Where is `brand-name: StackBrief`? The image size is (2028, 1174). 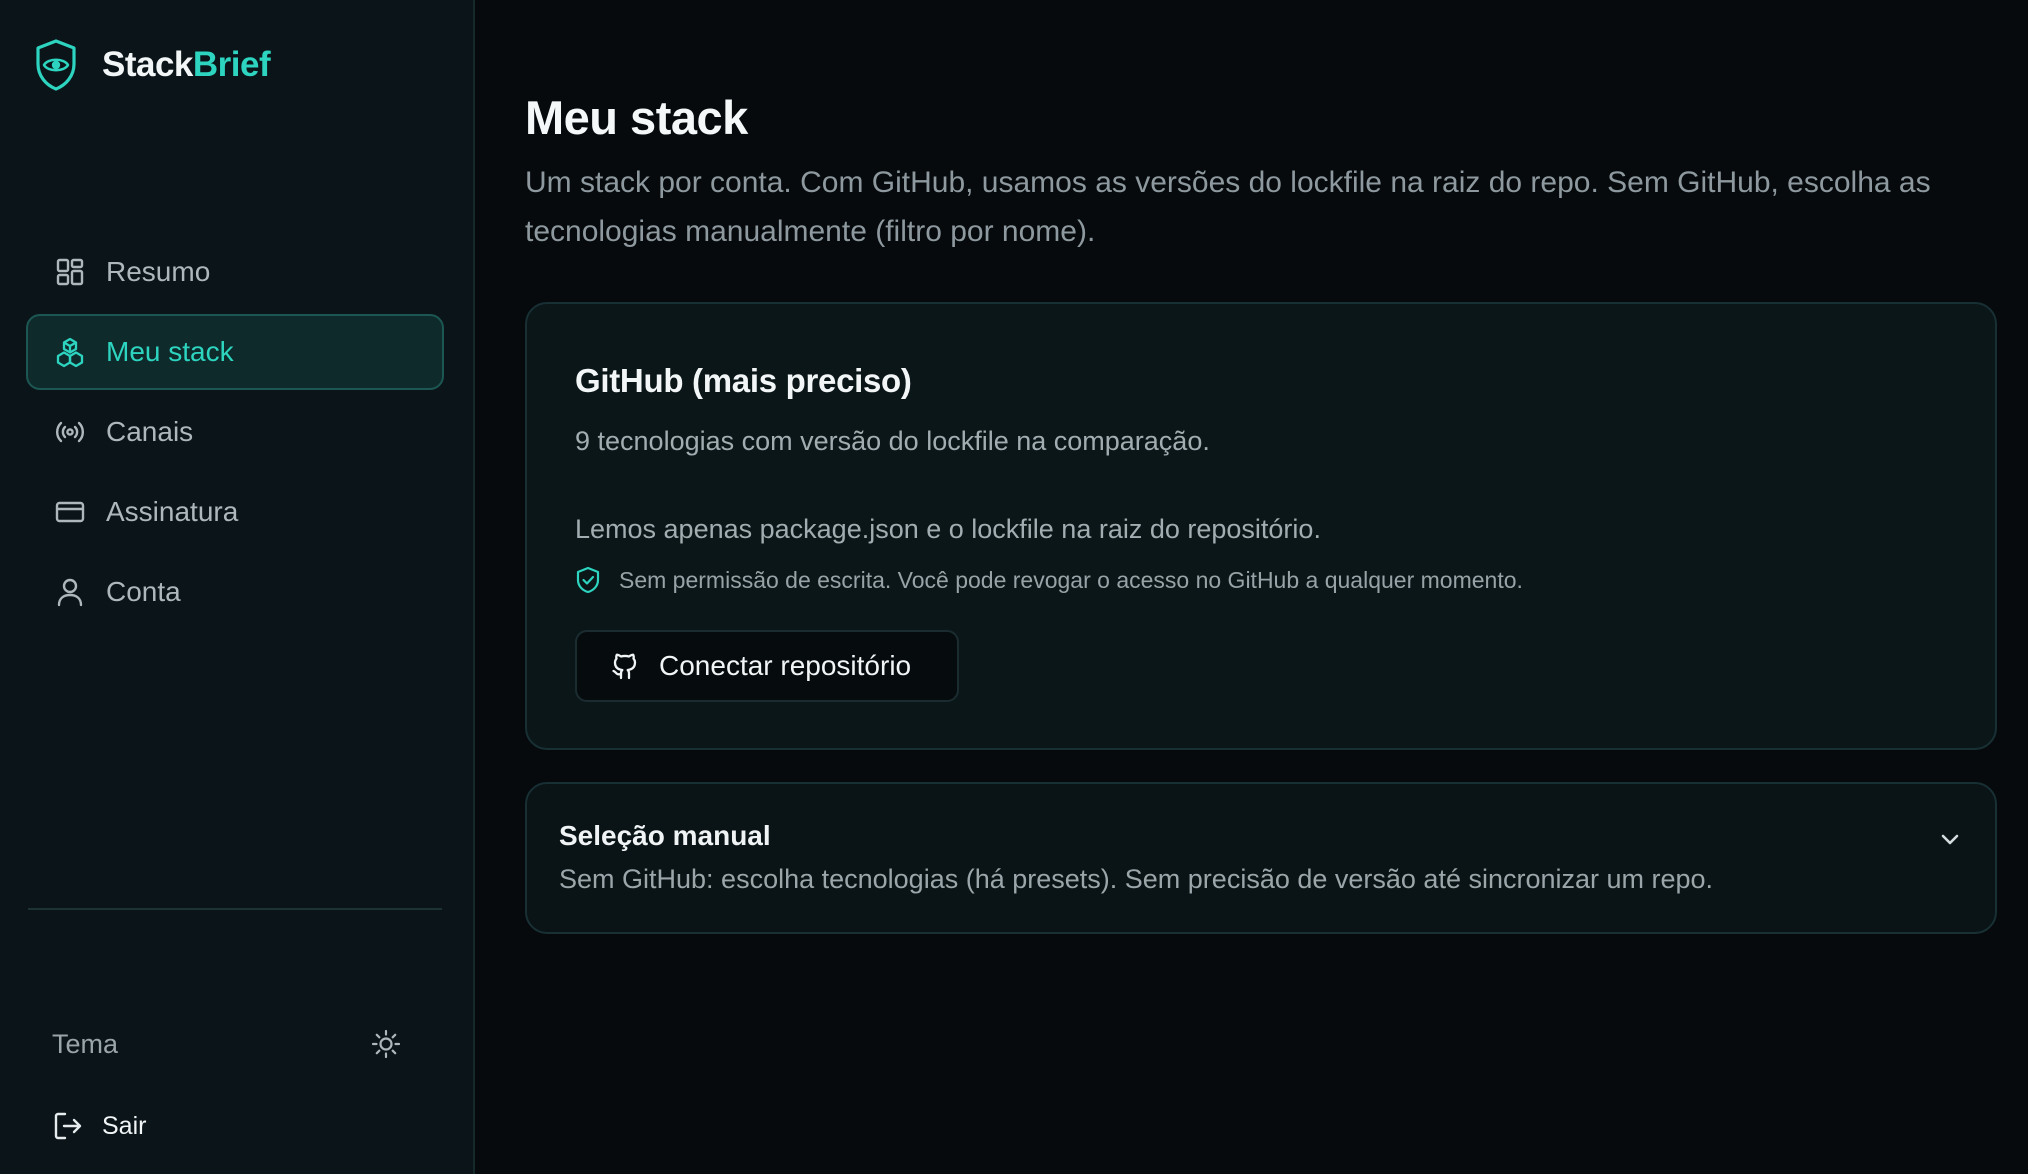 brand-name: StackBrief is located at coordinates (186, 64).